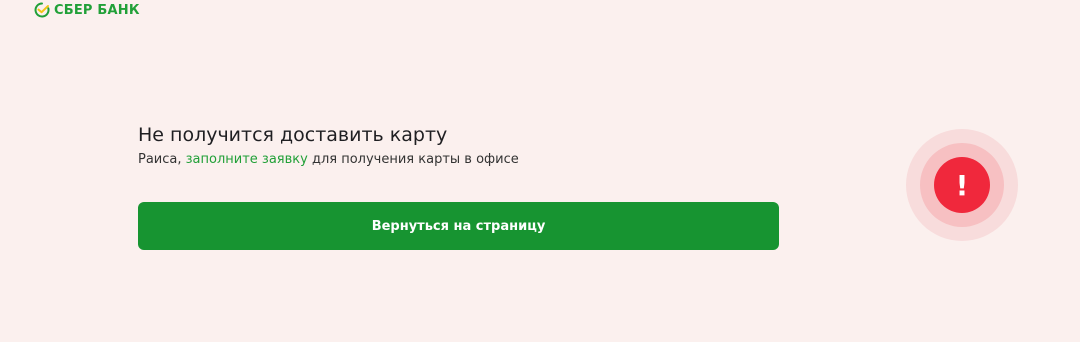  Describe the element at coordinates (458, 226) in the screenshot. I see `back-to-page-button: Вернуться на страницу` at that location.